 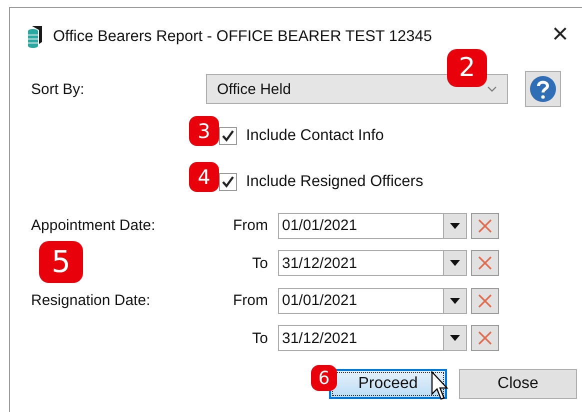 What do you see at coordinates (91, 301) in the screenshot?
I see `date-range-label: Resignation Date:` at bounding box center [91, 301].